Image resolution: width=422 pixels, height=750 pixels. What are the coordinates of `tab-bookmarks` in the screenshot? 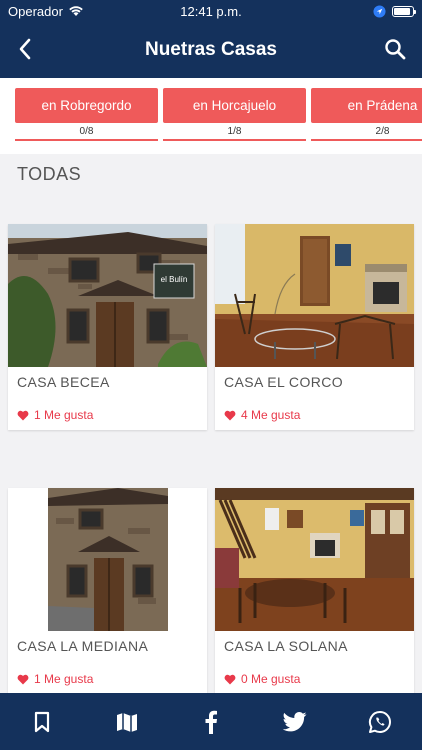 It's located at (42, 722).